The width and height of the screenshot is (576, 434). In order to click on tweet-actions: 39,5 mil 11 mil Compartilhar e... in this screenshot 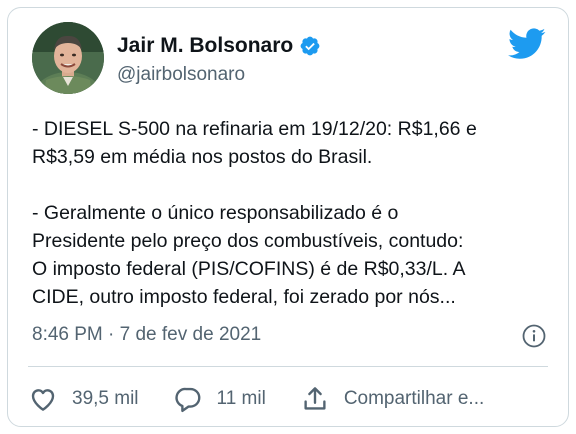, I will do `click(256, 399)`.